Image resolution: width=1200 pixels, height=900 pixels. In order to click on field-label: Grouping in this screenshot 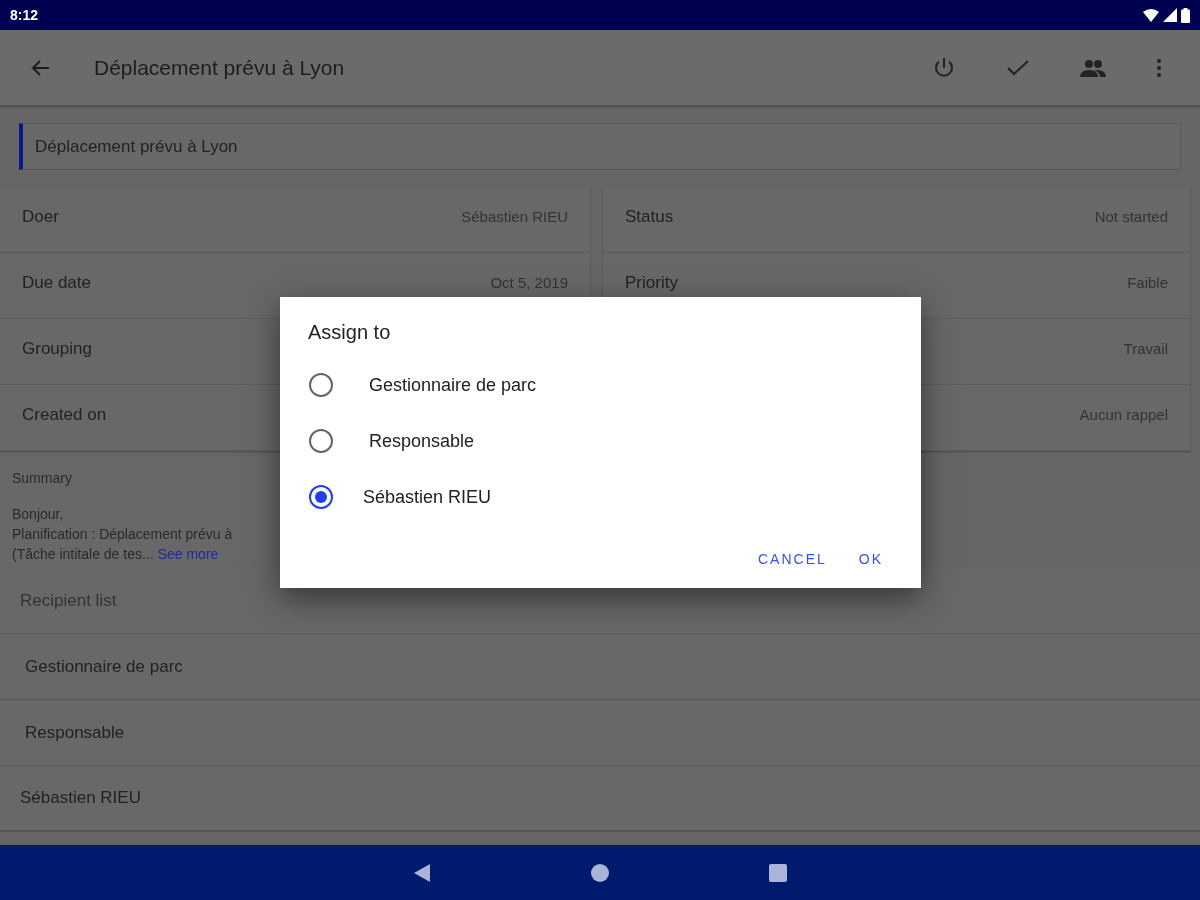, I will do `click(57, 348)`.